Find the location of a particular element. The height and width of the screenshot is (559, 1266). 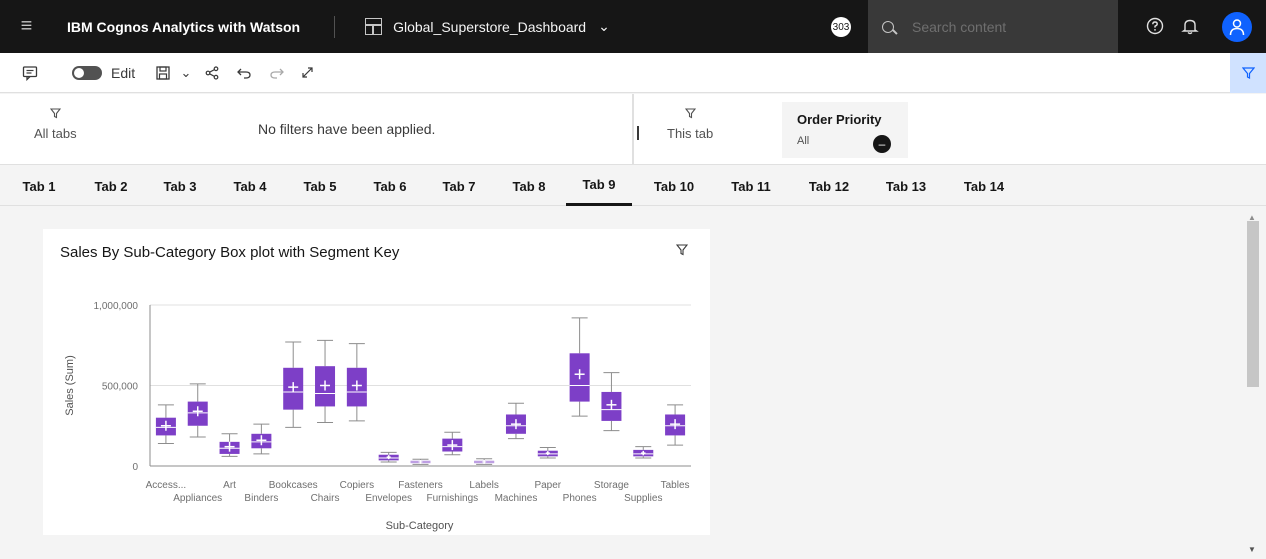

box-chairs is located at coordinates (325, 381).